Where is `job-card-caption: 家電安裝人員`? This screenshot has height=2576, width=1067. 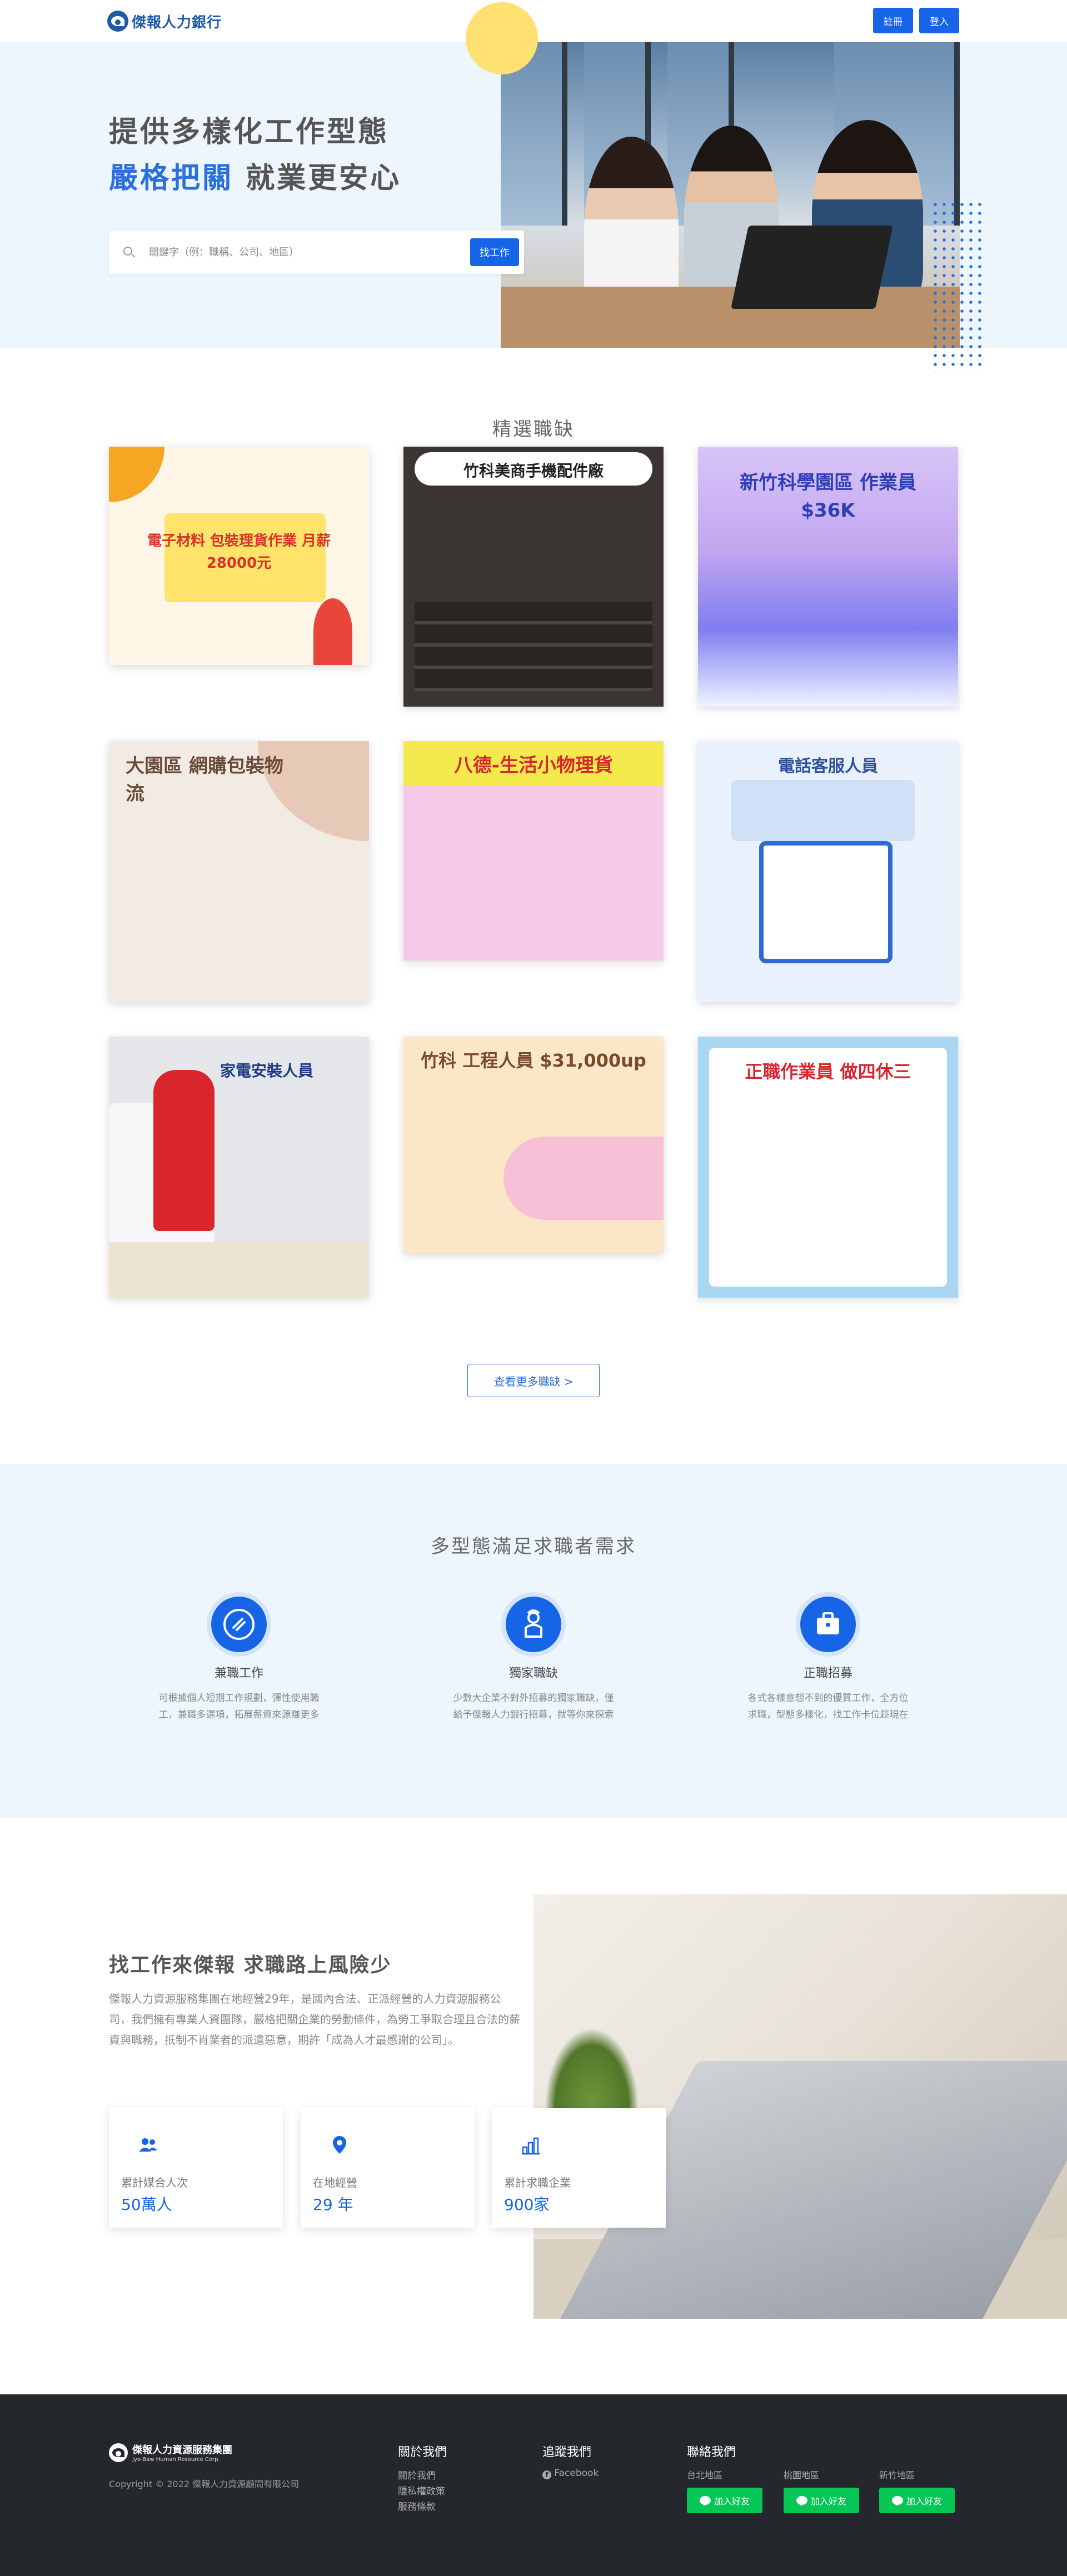
job-card-caption: 家電安裝人員 is located at coordinates (267, 1071).